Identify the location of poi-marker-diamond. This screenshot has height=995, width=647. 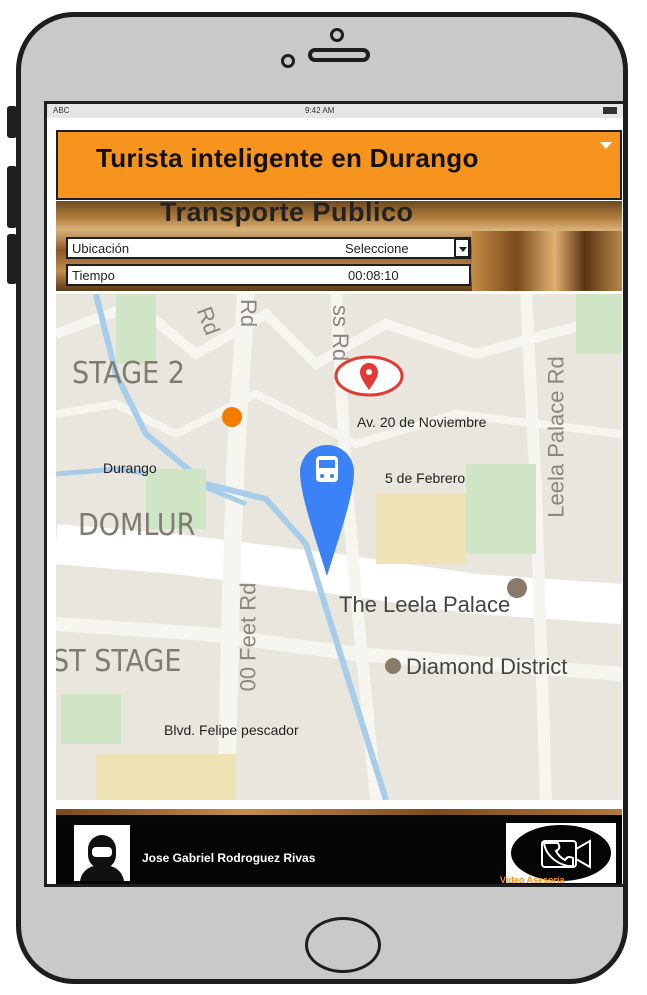
(393, 666).